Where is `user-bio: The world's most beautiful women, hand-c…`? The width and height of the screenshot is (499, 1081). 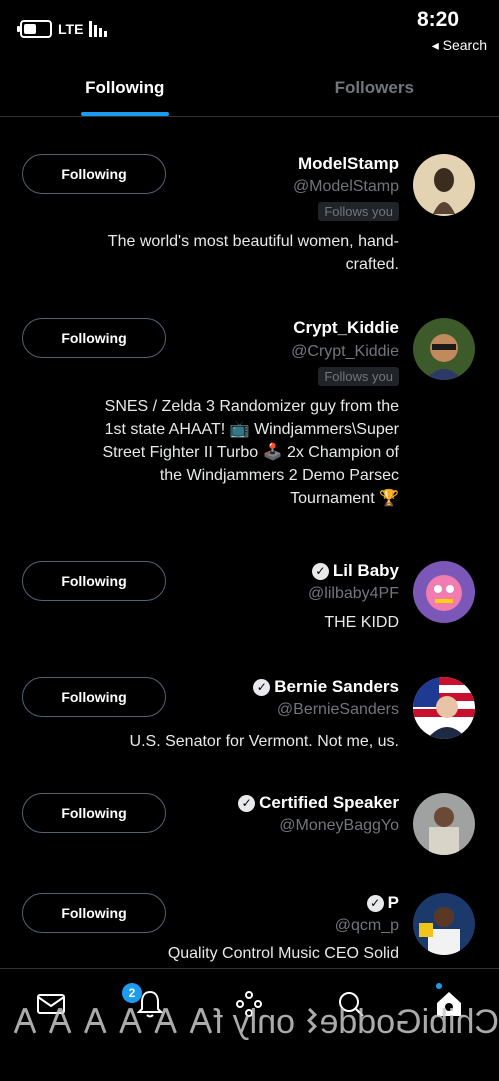 user-bio: The world's most beautiful women, hand-c… is located at coordinates (249, 253).